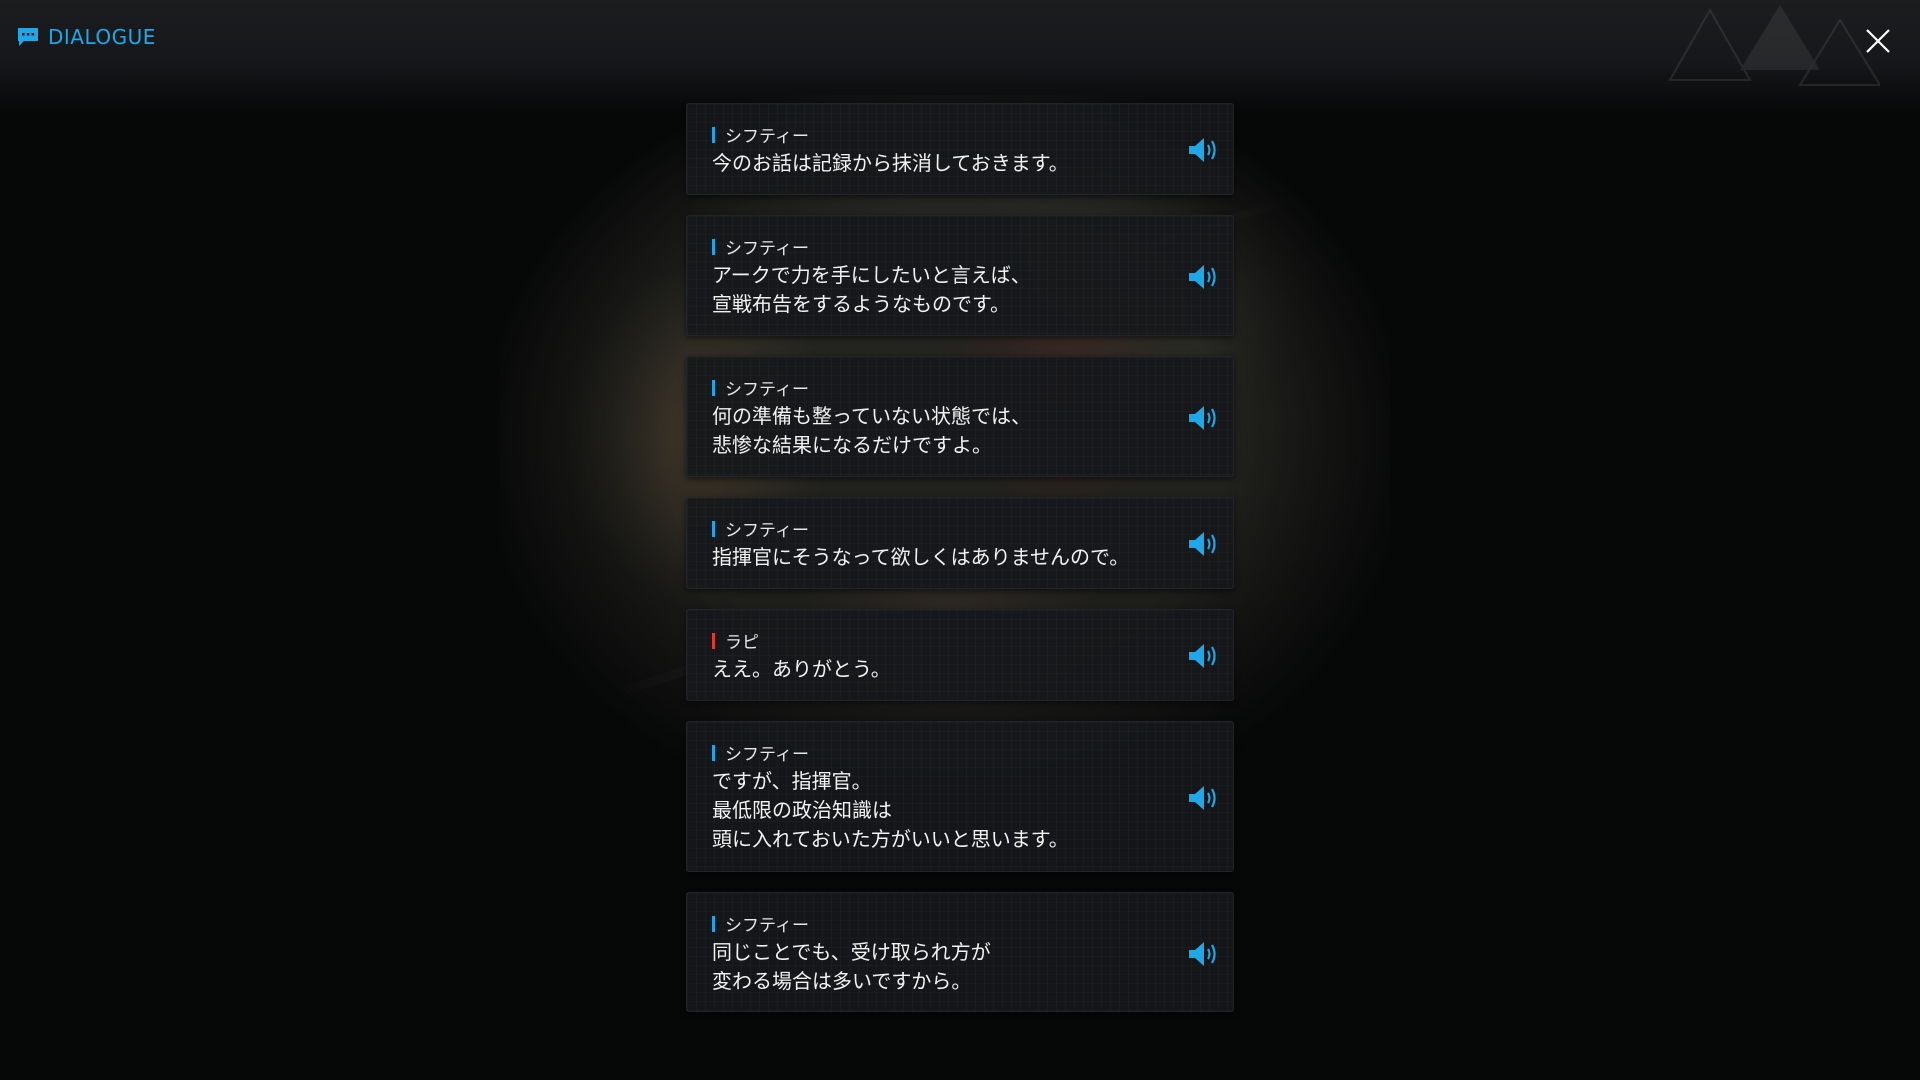  I want to click on dialogue-title-label: DIALOGUE, so click(102, 37).